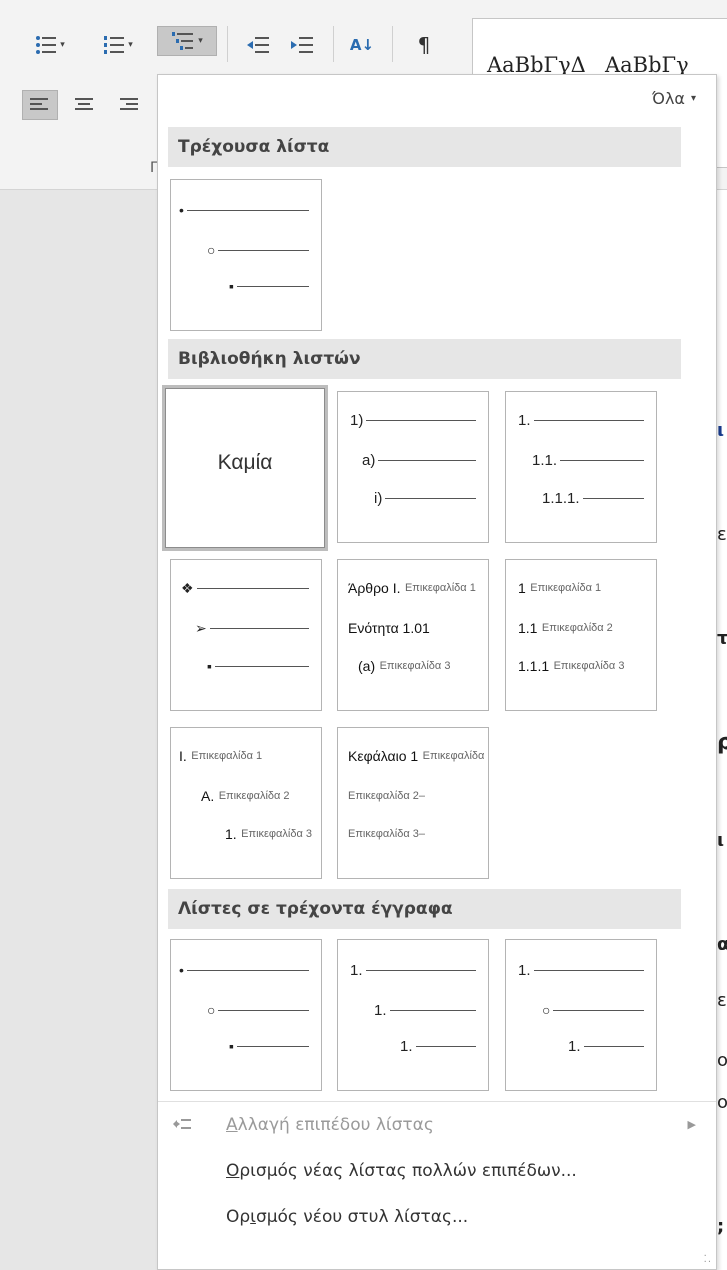  What do you see at coordinates (522, 588) in the screenshot?
I see `level-label: 1` at bounding box center [522, 588].